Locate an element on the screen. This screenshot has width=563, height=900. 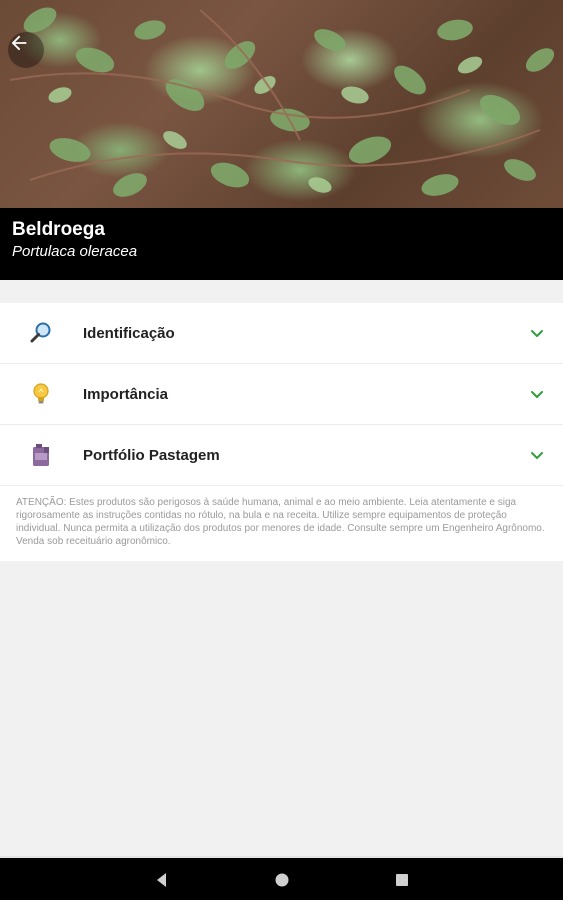
section-portfolio-pastagem: Portfólio Pastagem is located at coordinates (281, 455).